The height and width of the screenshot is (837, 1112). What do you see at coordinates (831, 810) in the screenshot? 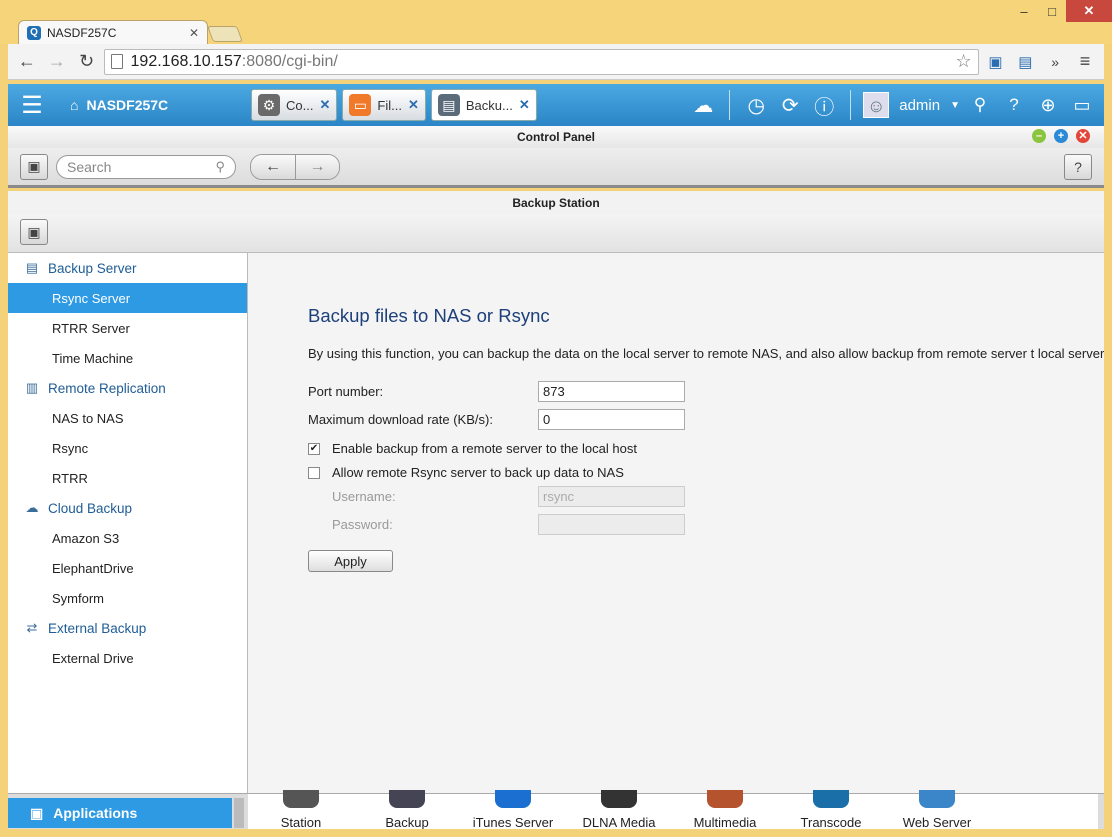
I see `dock-app-transcode: Transcode` at bounding box center [831, 810].